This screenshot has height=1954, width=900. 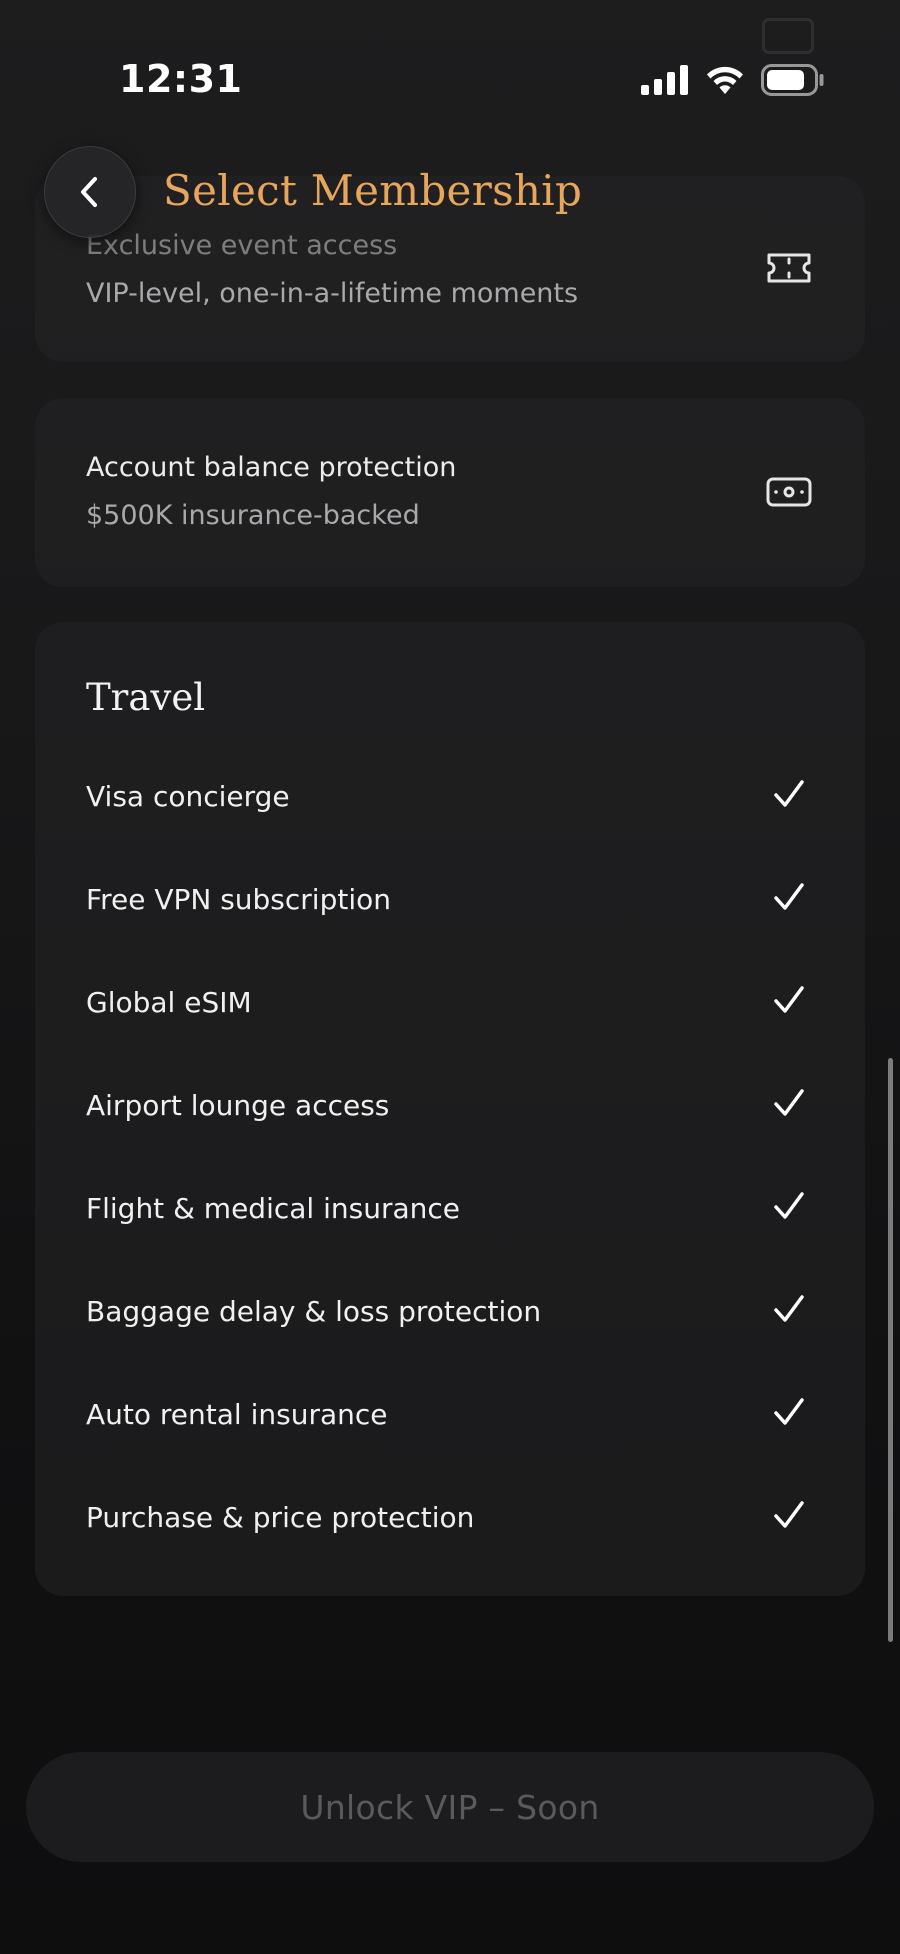 What do you see at coordinates (664, 80) in the screenshot?
I see `cellular-signal-icon` at bounding box center [664, 80].